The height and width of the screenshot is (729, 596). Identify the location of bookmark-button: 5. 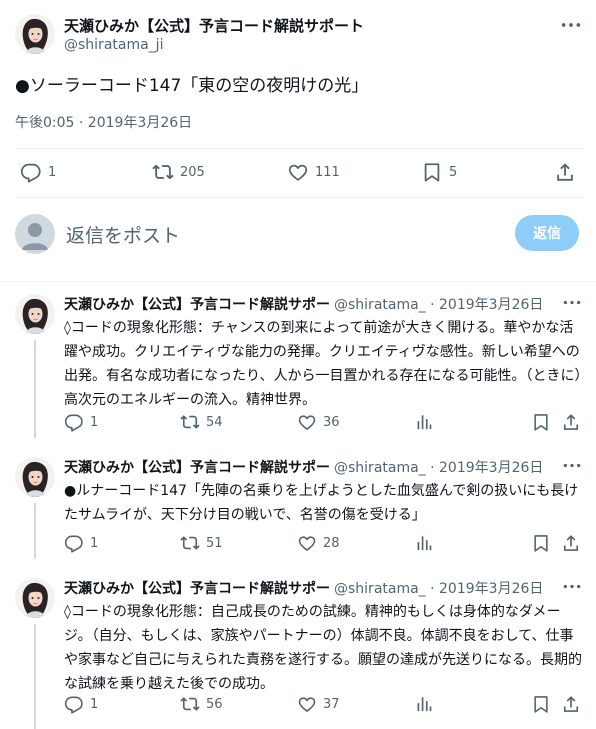
(439, 172).